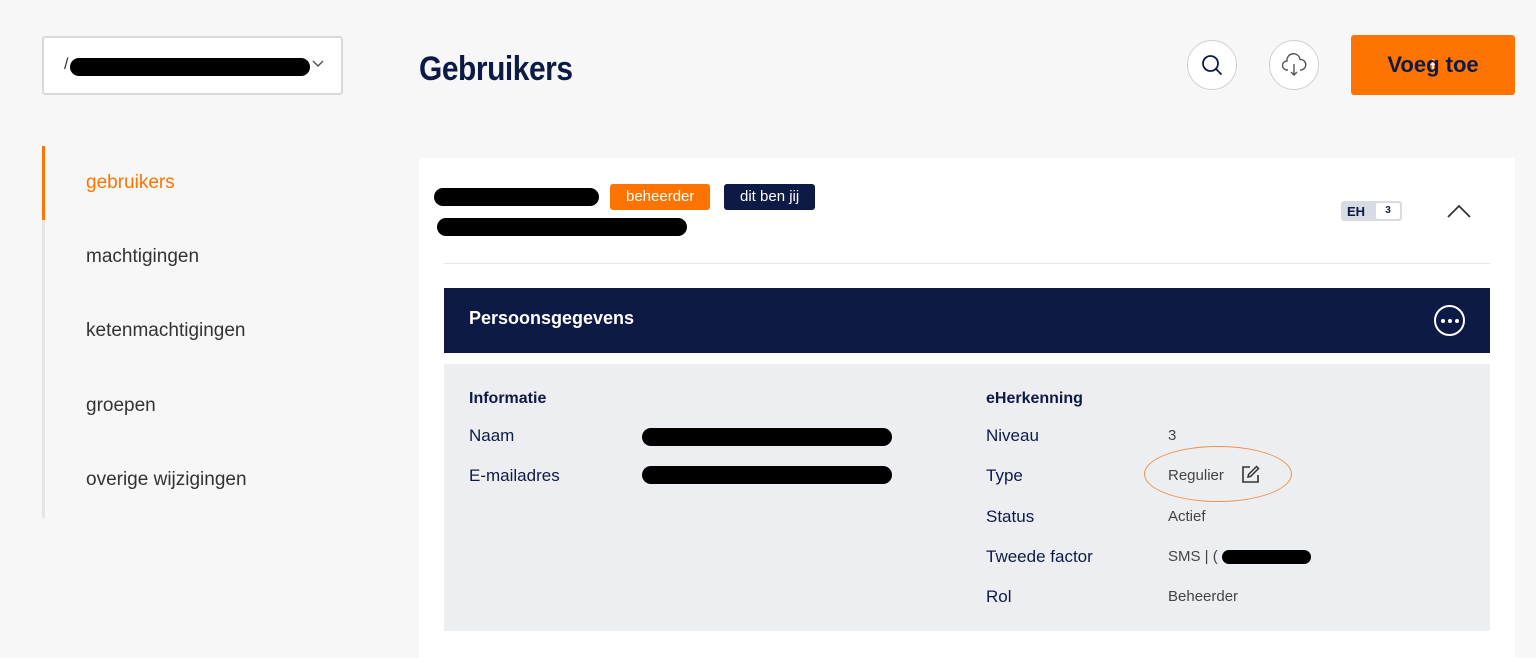 The width and height of the screenshot is (1536, 658). What do you see at coordinates (318, 64) in the screenshot?
I see `chevron-down-icon` at bounding box center [318, 64].